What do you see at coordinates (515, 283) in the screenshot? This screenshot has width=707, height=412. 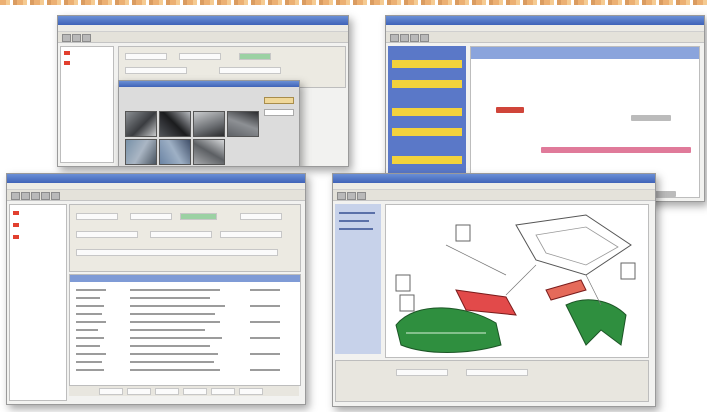 I see `car-part-icon` at bounding box center [515, 283].